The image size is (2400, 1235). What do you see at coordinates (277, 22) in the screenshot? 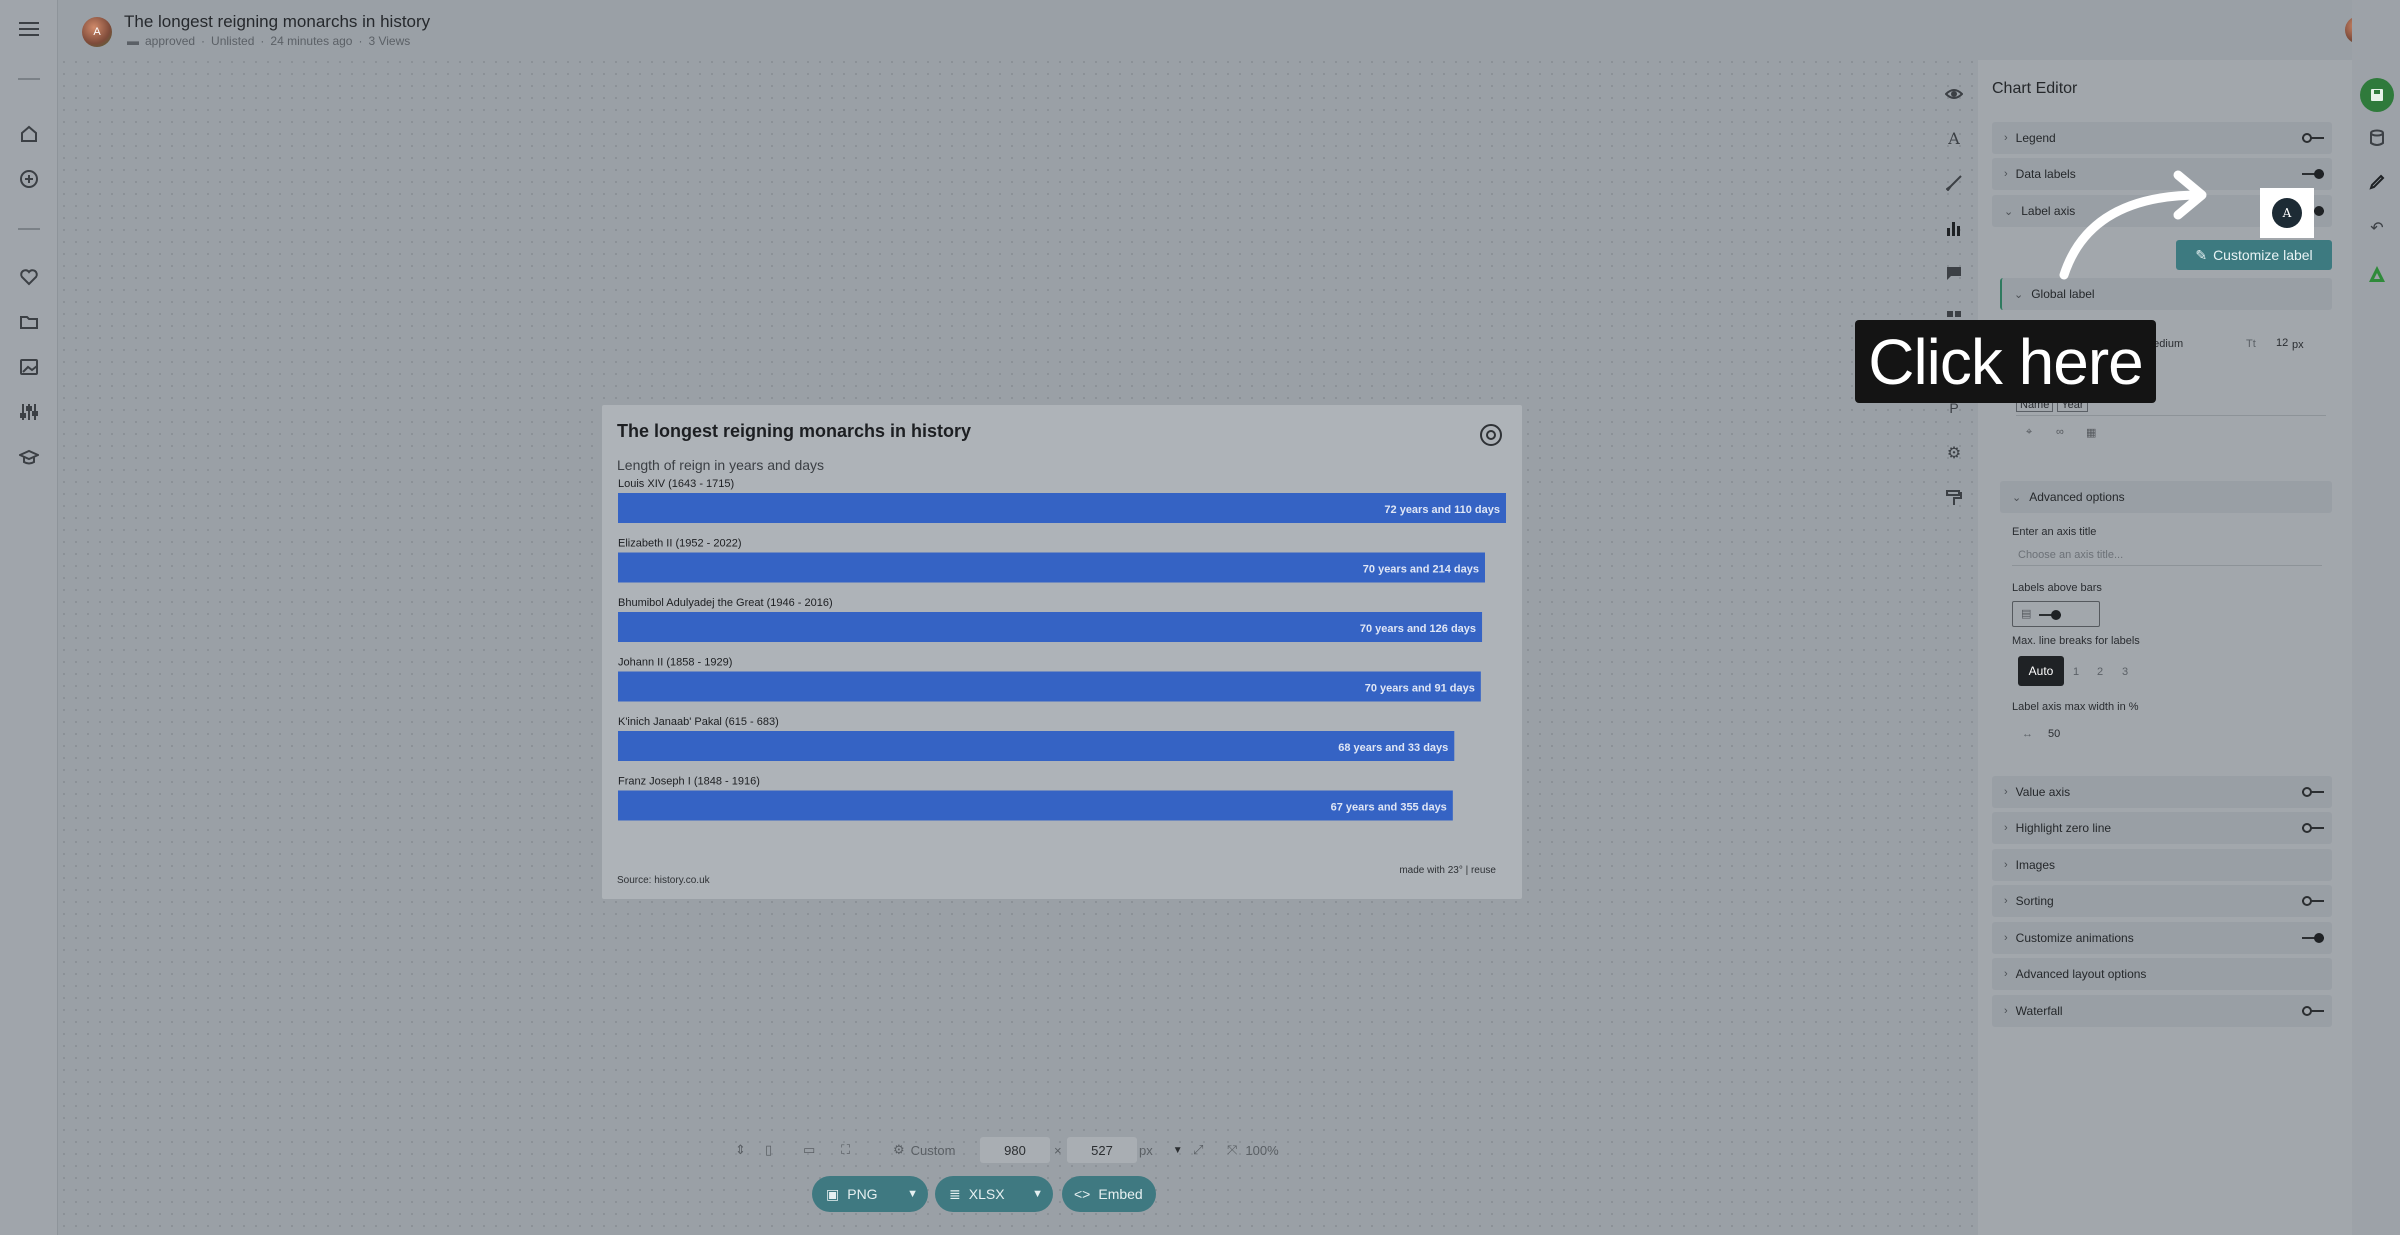
I see `document-title: The longest reigning monarchs in history` at bounding box center [277, 22].